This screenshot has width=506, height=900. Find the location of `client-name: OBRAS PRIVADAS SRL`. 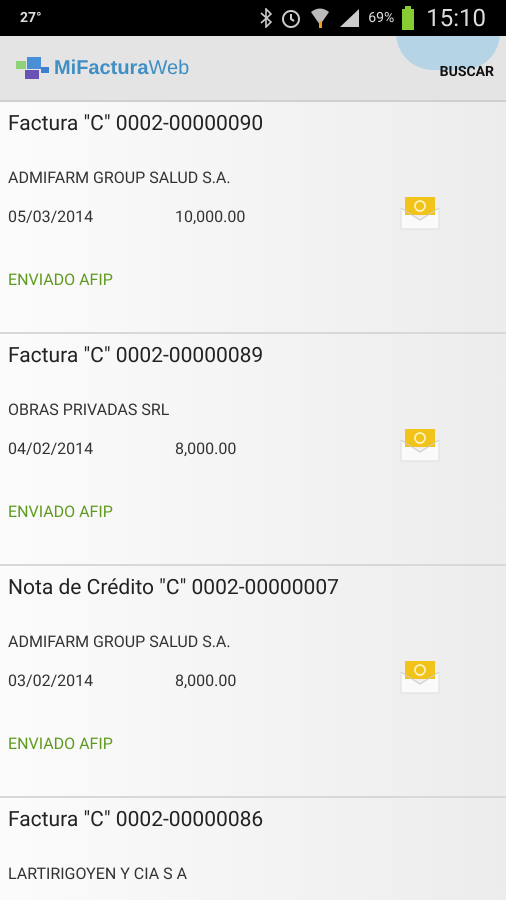

client-name: OBRAS PRIVADAS SRL is located at coordinates (89, 410).